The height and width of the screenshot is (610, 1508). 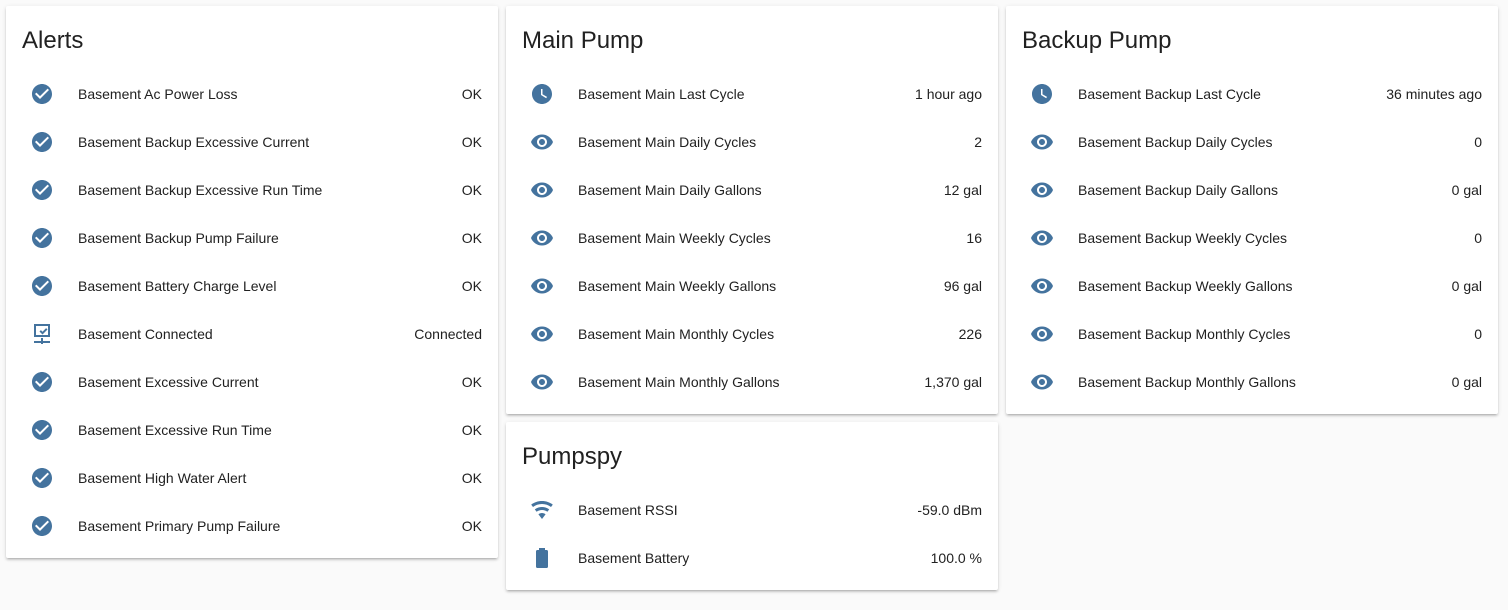 What do you see at coordinates (676, 334) in the screenshot?
I see `entity-name: Basement Main Monthly Cycles` at bounding box center [676, 334].